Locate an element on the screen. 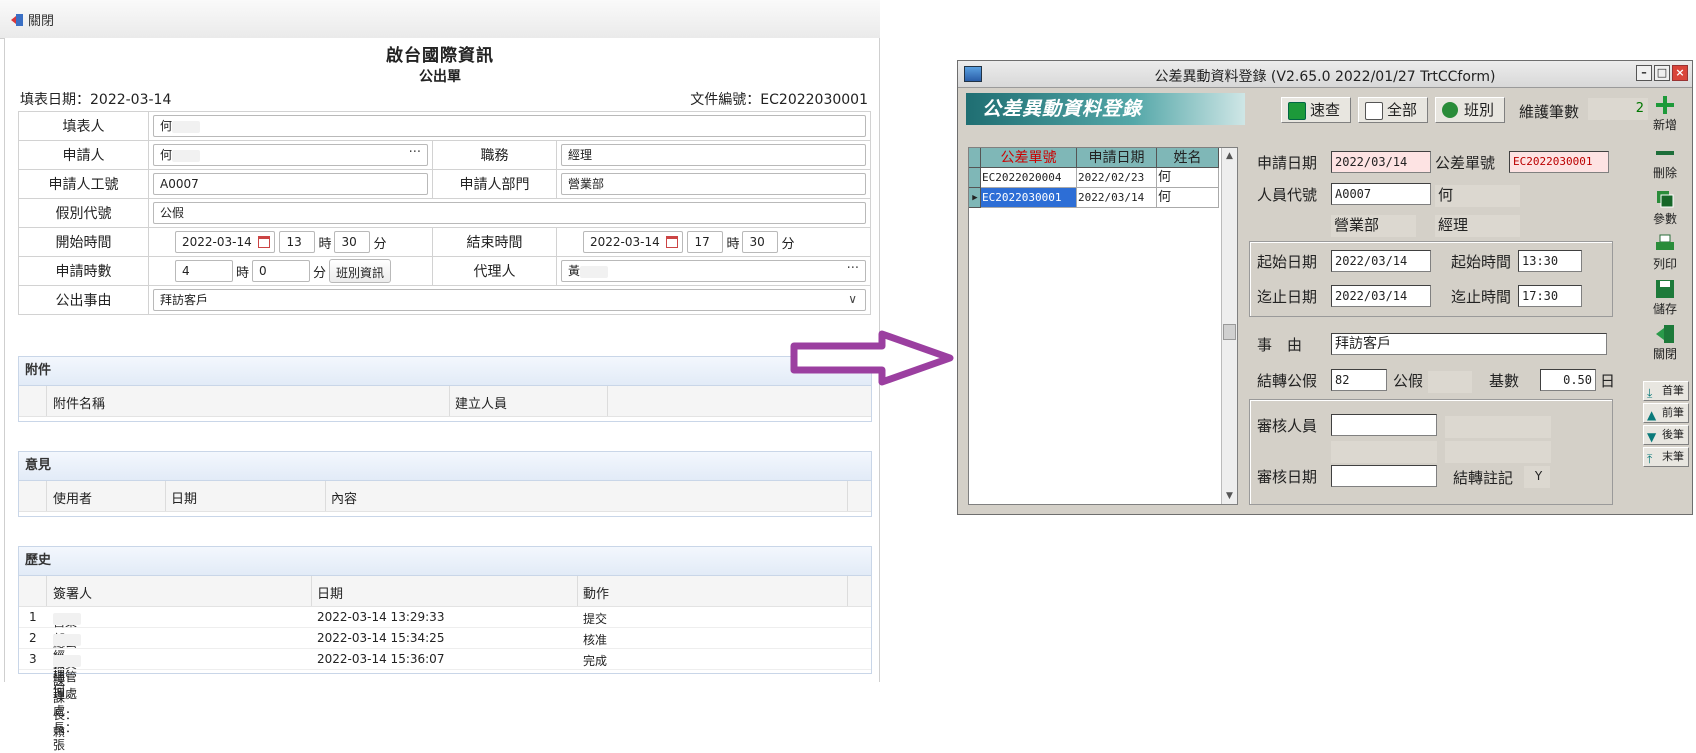 This screenshot has width=1696, height=753. col-content: 內容 is located at coordinates (344, 499).